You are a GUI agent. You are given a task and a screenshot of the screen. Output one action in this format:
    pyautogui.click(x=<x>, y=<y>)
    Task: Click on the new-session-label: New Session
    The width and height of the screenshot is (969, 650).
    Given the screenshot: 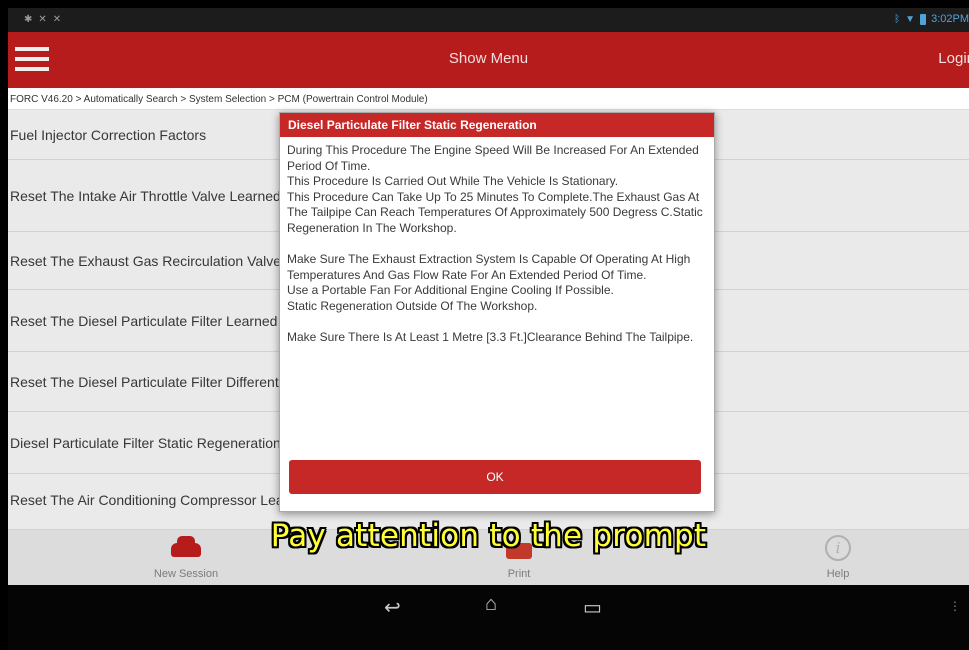 What is the action you would take?
    pyautogui.click(x=186, y=574)
    